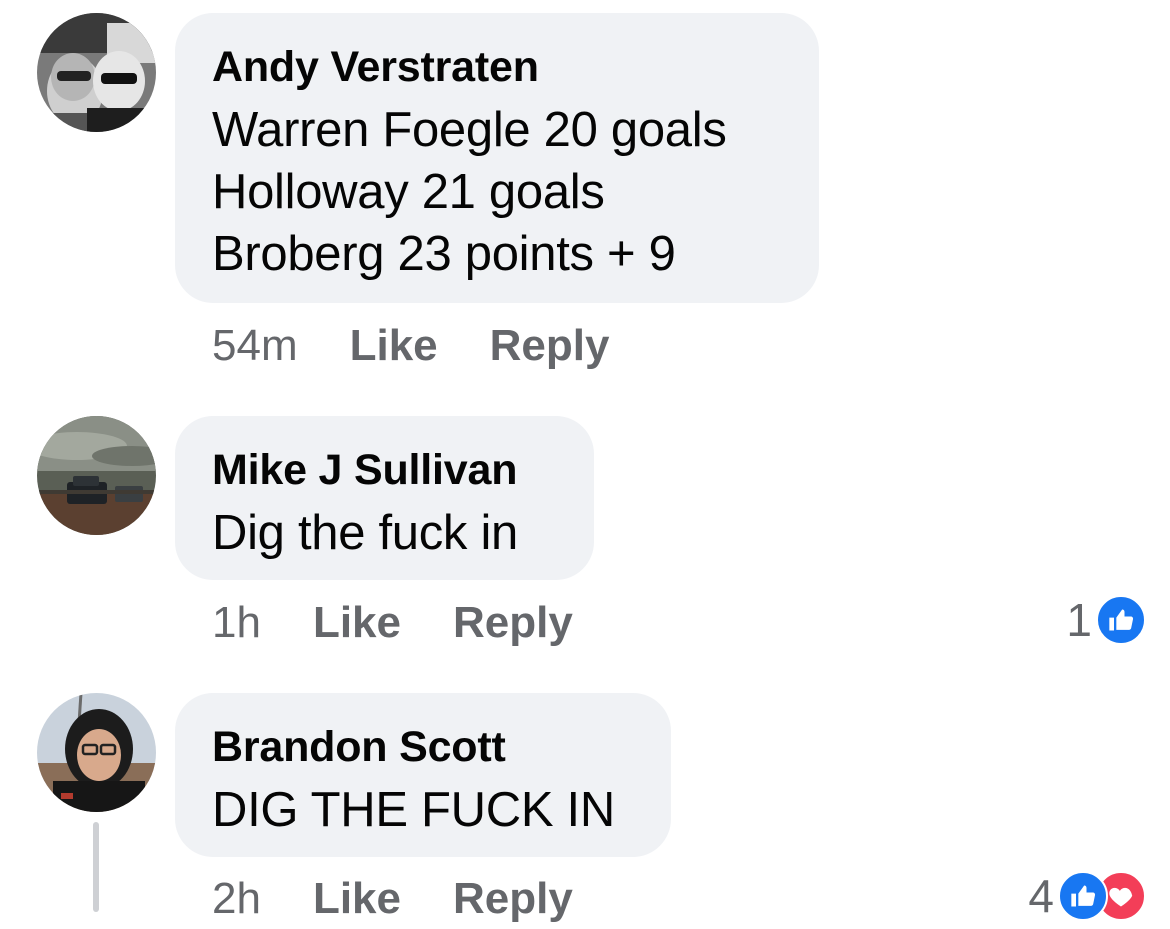 This screenshot has width=1170, height=929. I want to click on reaction-count: 4, so click(1041, 896).